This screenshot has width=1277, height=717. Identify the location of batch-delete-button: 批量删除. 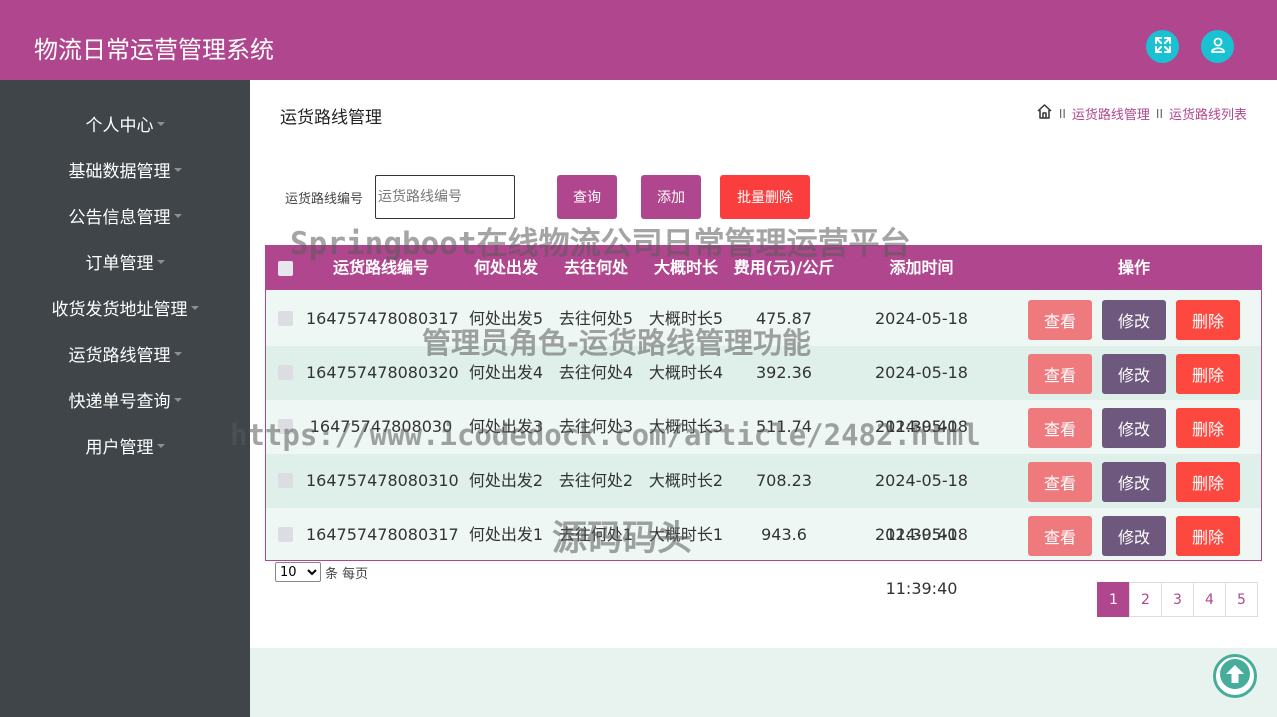
(765, 197).